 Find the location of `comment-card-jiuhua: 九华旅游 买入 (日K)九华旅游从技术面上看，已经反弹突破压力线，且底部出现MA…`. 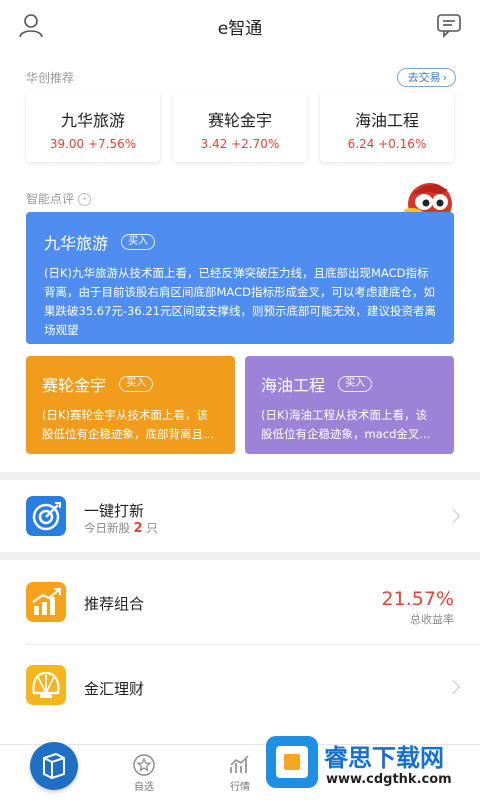

comment-card-jiuhua: 九华旅游 买入 (日K)九华旅游从技术面上看，已经反弹突破压力线，且底部出现MA… is located at coordinates (240, 278).